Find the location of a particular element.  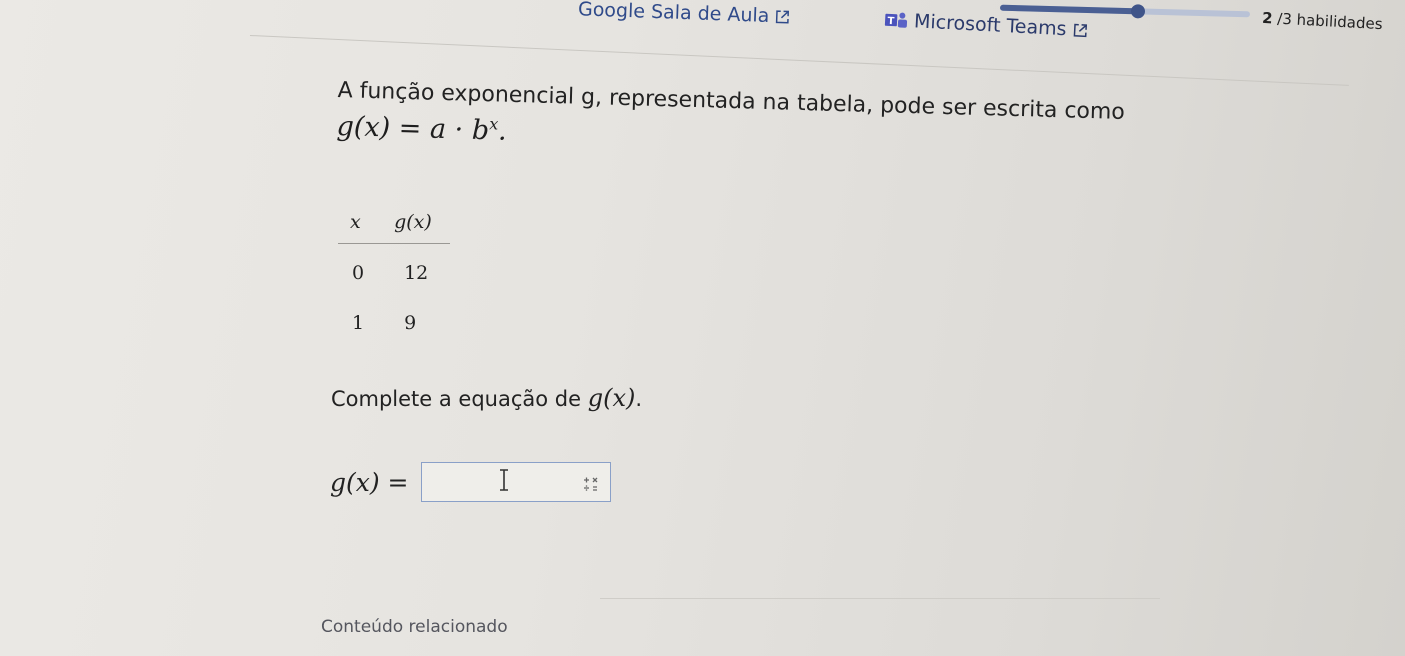

answer-row: g(x) = is located at coordinates (470, 482).